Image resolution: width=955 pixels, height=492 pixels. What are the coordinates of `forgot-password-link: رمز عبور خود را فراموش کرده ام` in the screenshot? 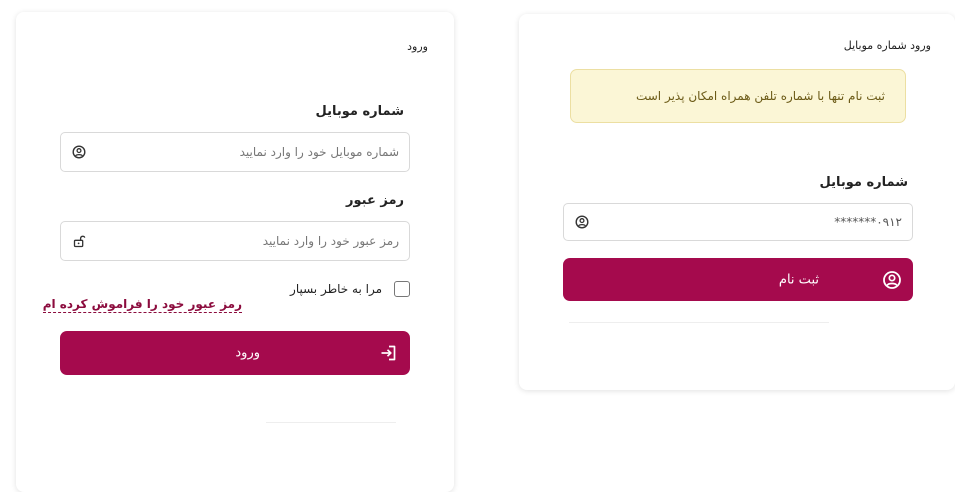 It's located at (142, 305).